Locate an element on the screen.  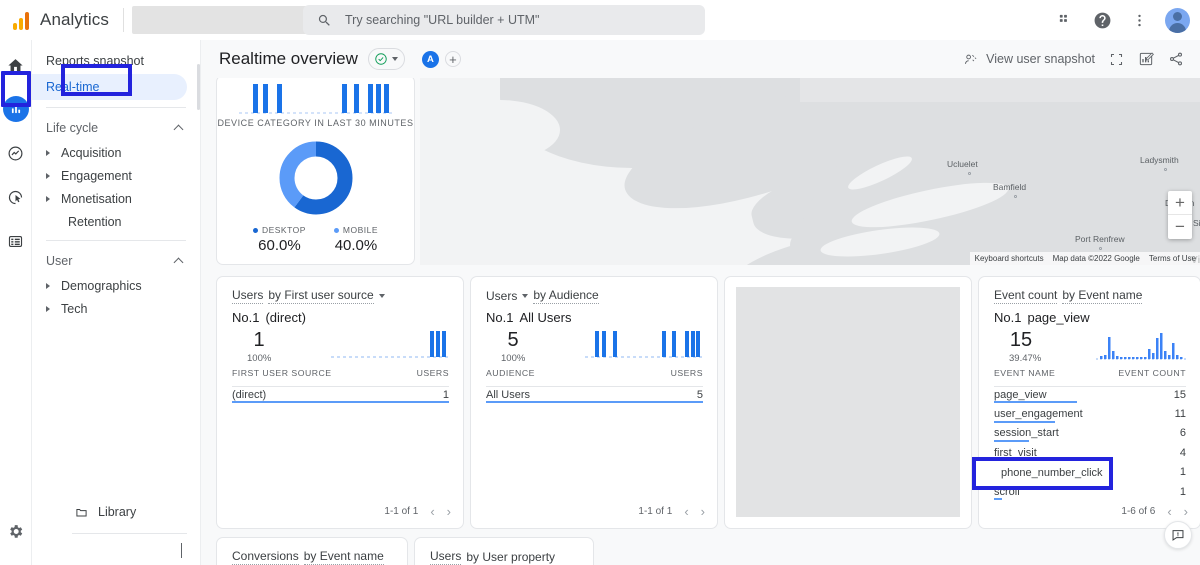
sidebar-item-monetisation: Monetisation is located at coordinates (116, 198).